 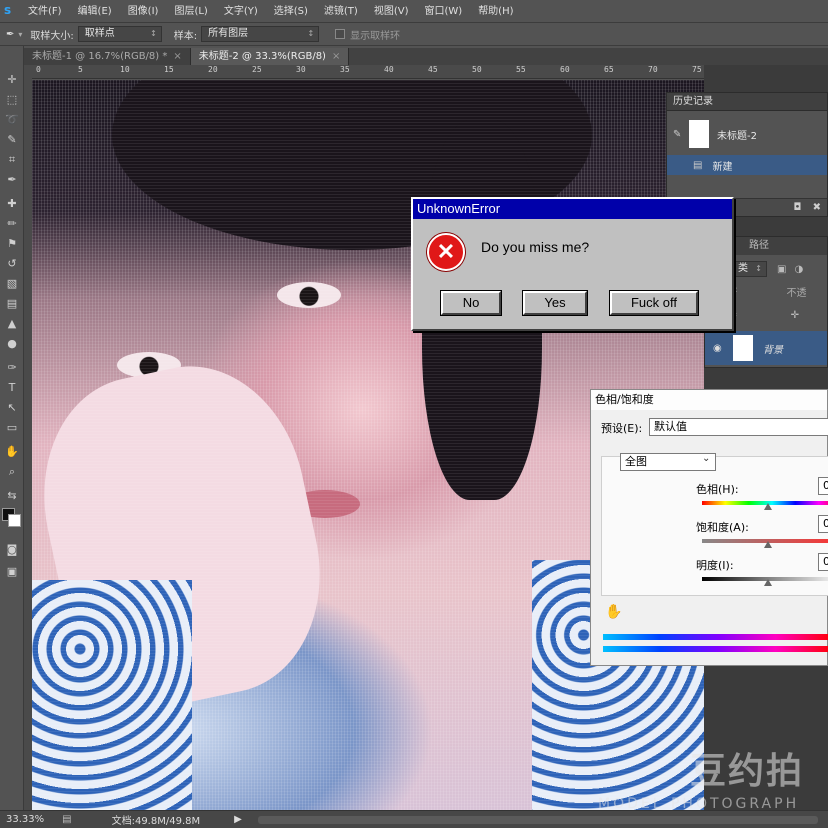 I want to click on eraser-tool-icon: ▧, so click(x=12, y=284).